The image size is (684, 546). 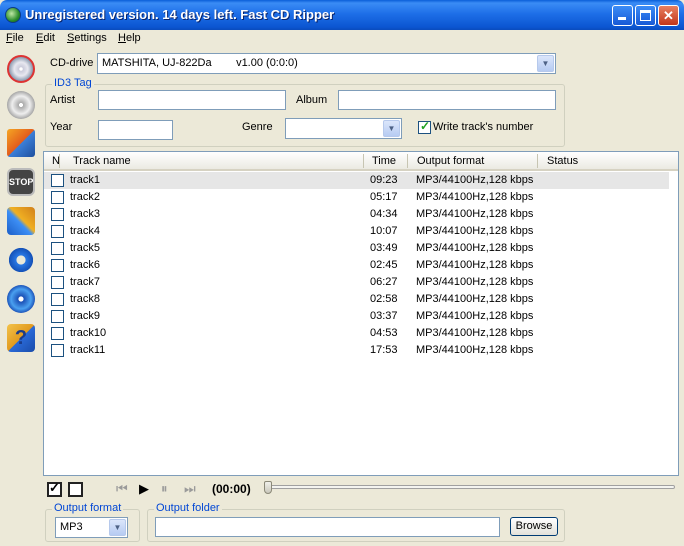 What do you see at coordinates (384, 350) in the screenshot?
I see `track-time-cell: 17:53` at bounding box center [384, 350].